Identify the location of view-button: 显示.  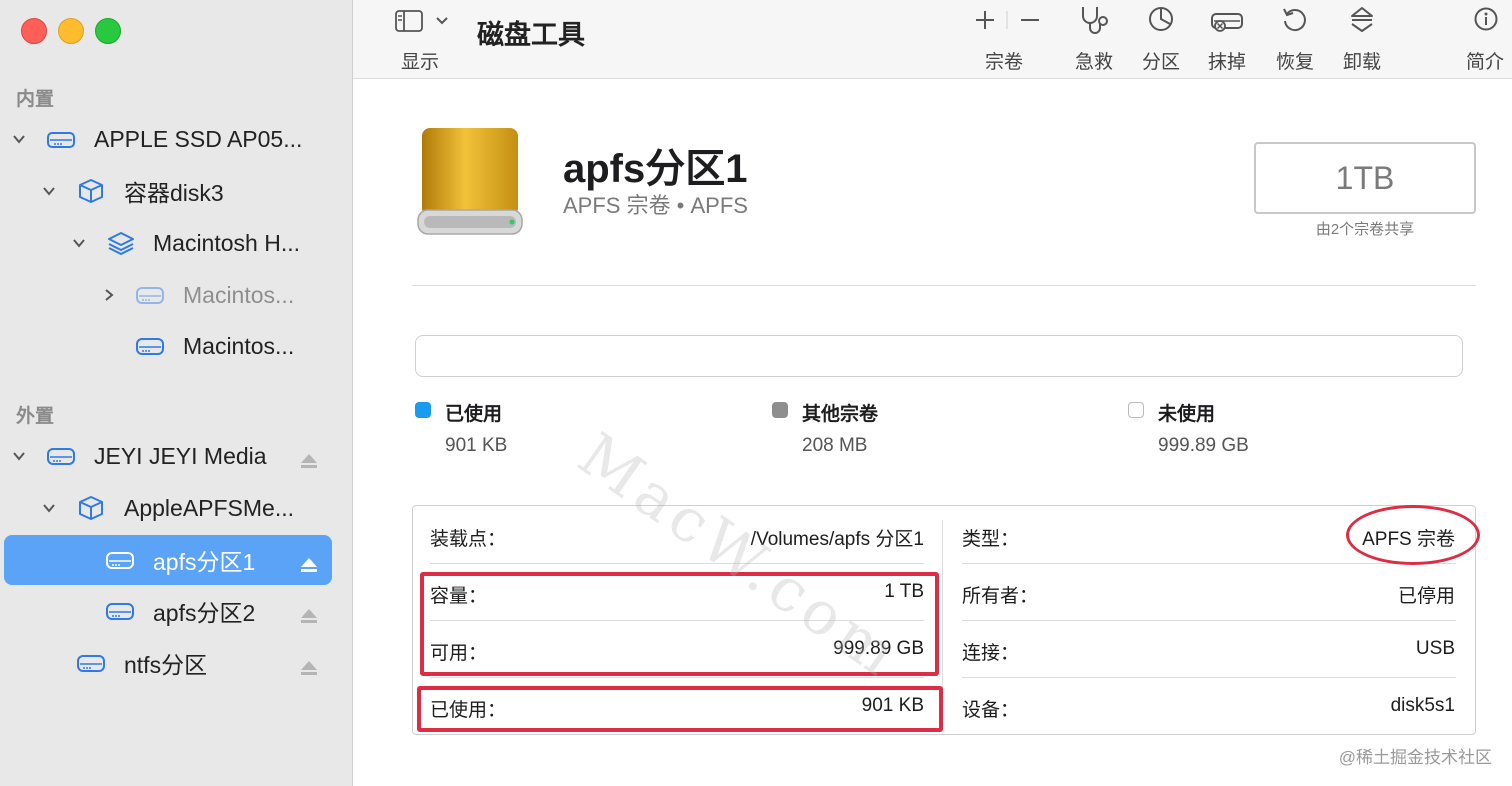
(420, 39).